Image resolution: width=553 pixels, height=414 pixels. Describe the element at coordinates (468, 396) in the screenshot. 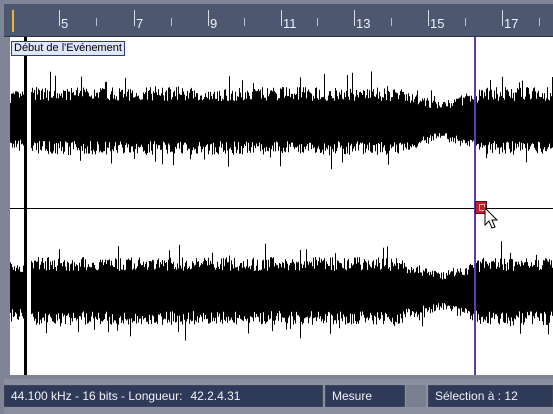

I see `selection-label: Sélection à :` at that location.